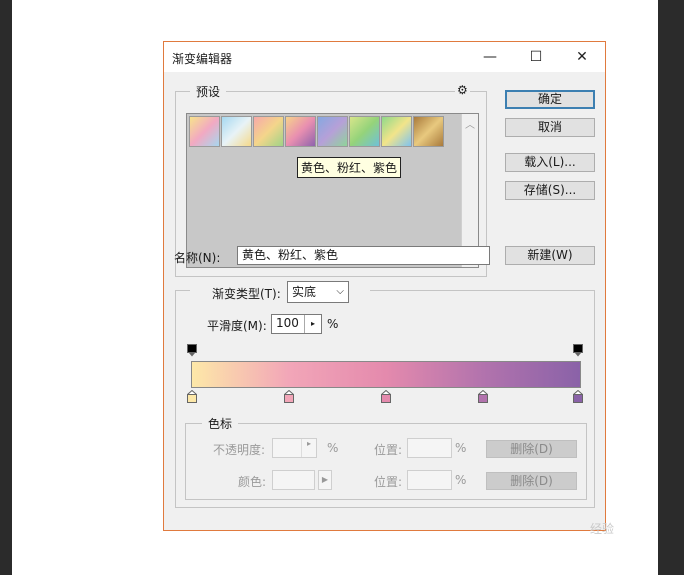 This screenshot has width=684, height=575. I want to click on name-input: 黄色、粉红、紫色, so click(363, 255).